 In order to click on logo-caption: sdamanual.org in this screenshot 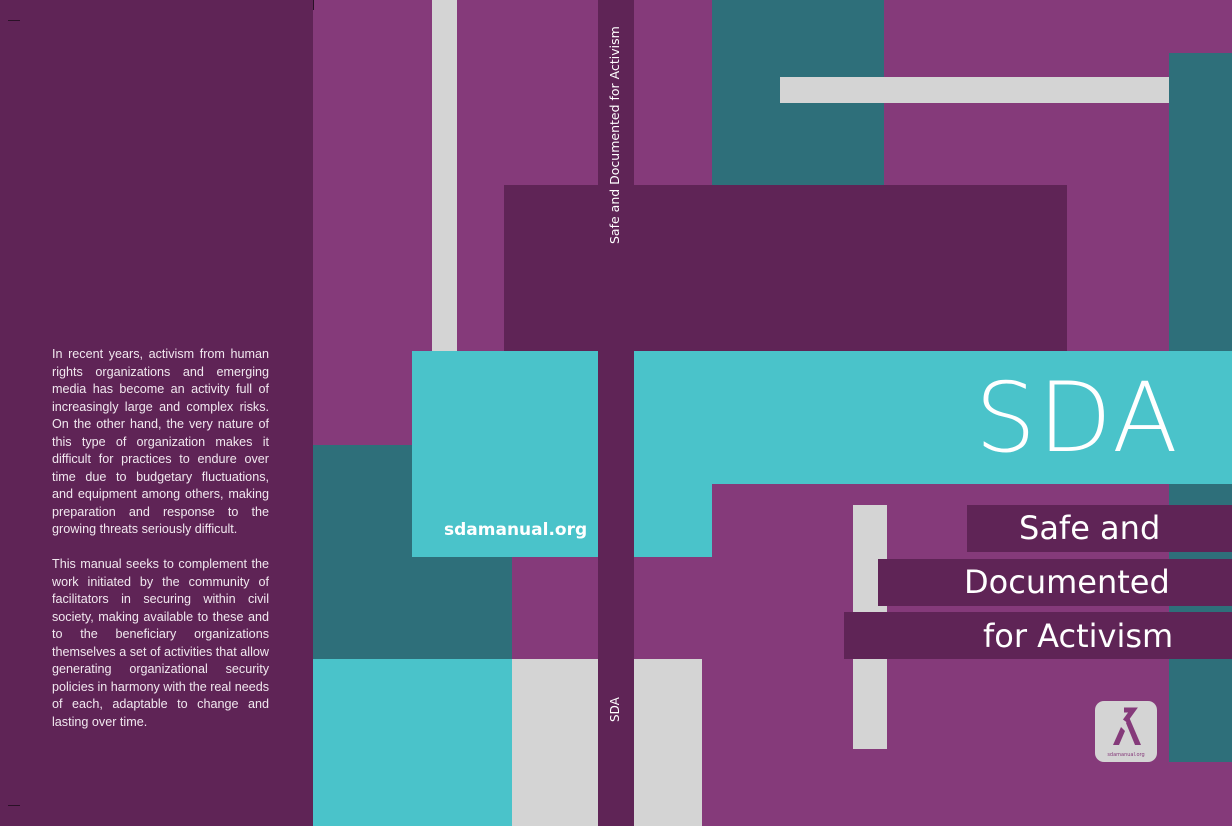, I will do `click(1126, 755)`.